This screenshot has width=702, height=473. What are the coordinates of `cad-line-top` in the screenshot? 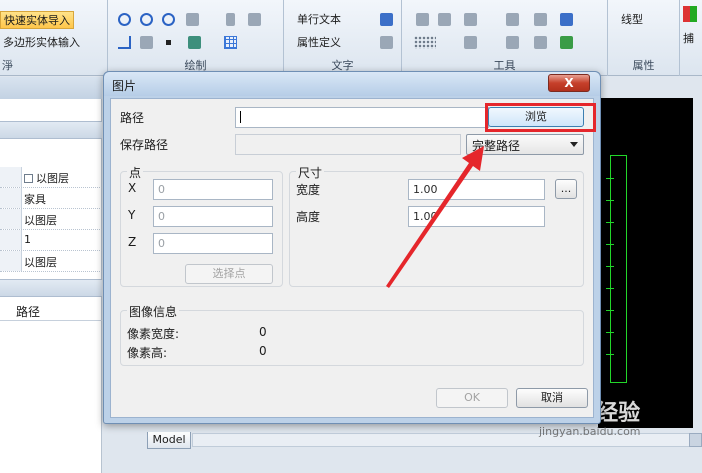 It's located at (618, 155).